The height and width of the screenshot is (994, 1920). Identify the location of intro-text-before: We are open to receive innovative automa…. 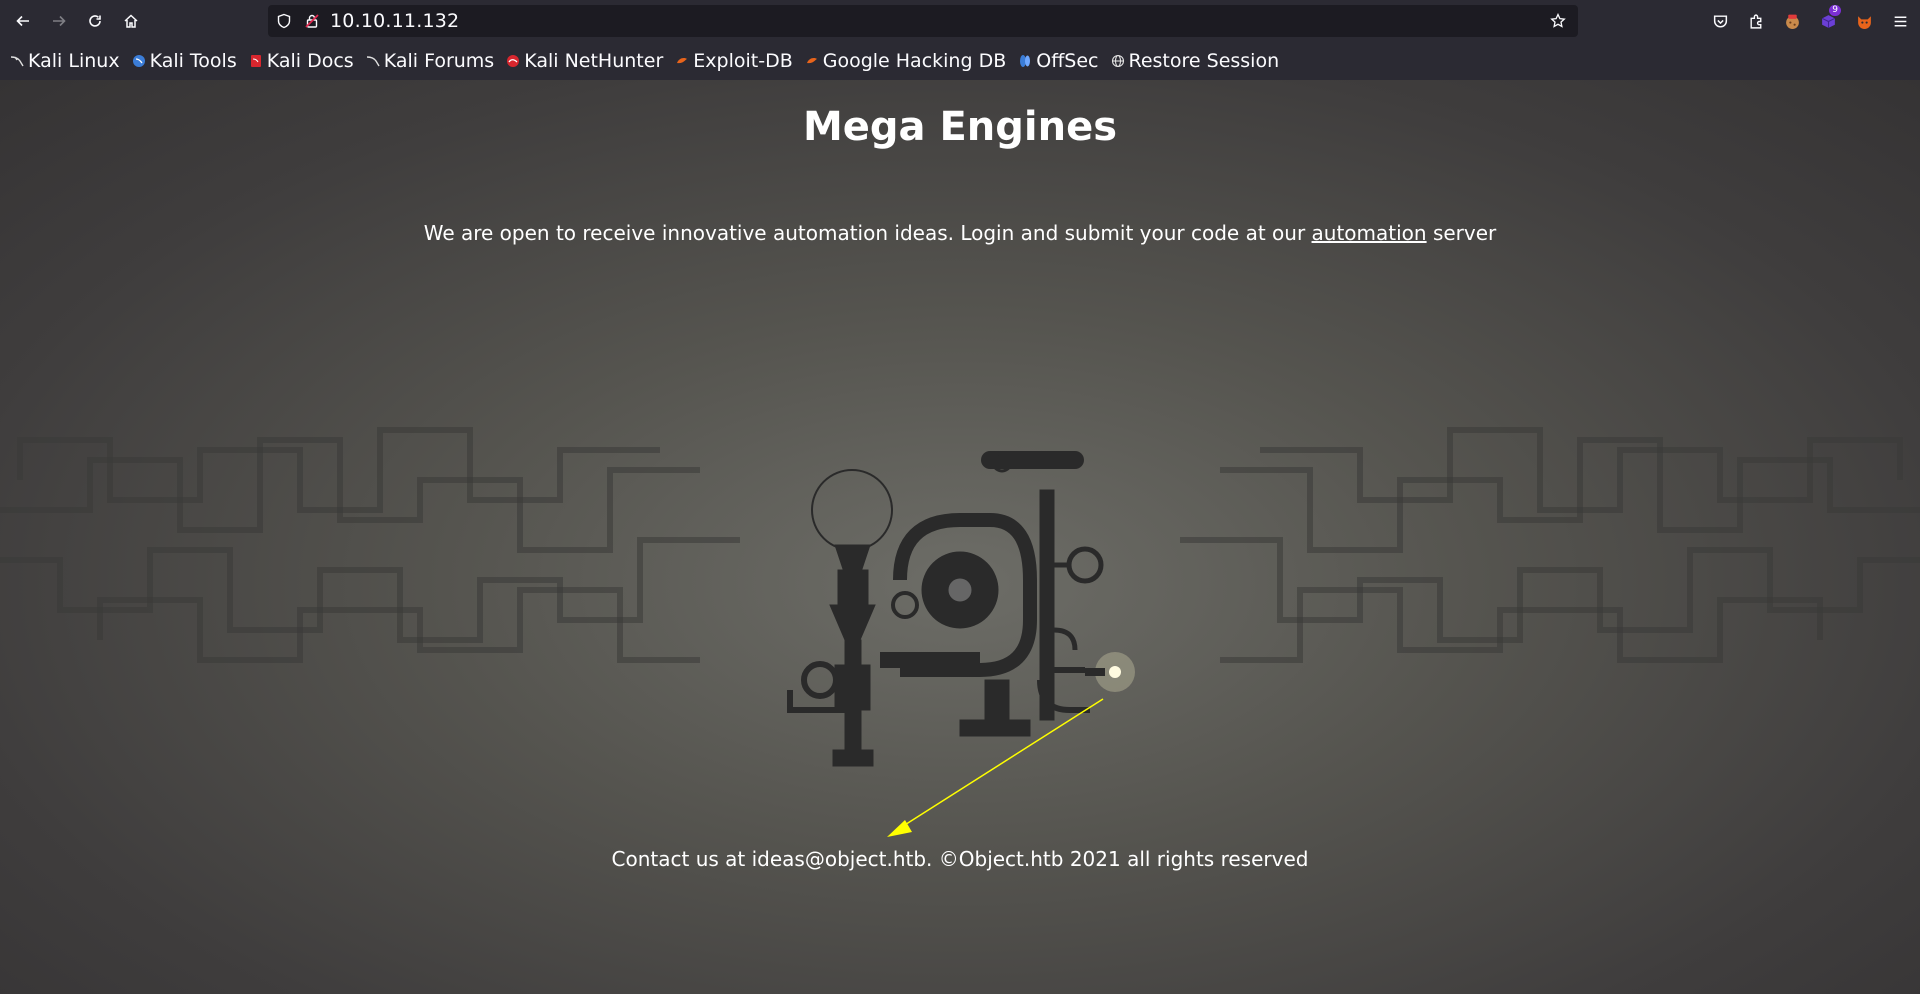
(867, 233).